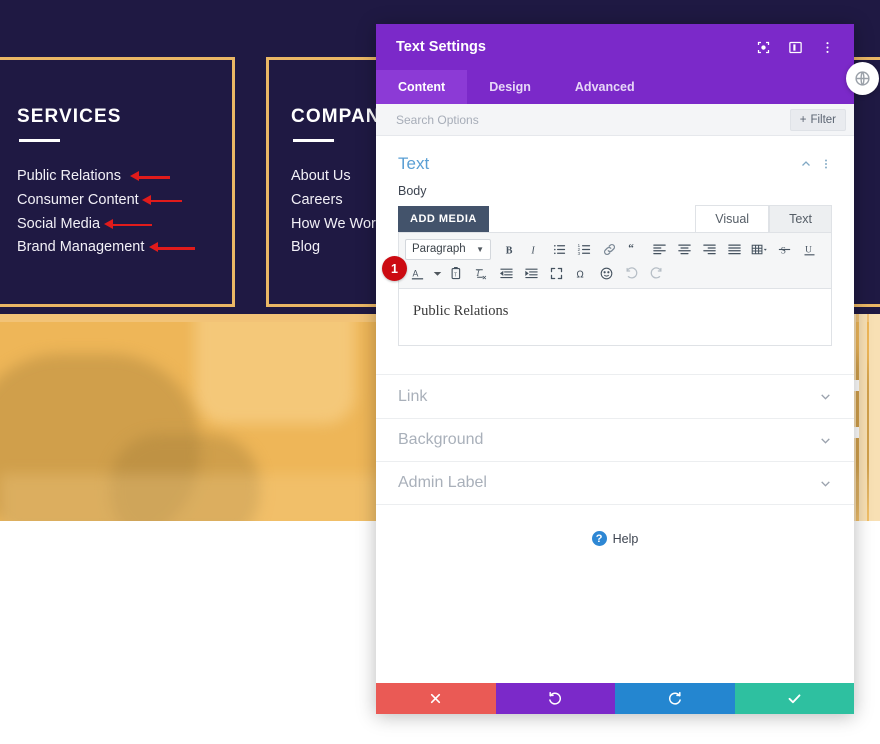 The height and width of the screenshot is (744, 880). Describe the element at coordinates (461, 311) in the screenshot. I see `editor-text: Public Relations` at that location.